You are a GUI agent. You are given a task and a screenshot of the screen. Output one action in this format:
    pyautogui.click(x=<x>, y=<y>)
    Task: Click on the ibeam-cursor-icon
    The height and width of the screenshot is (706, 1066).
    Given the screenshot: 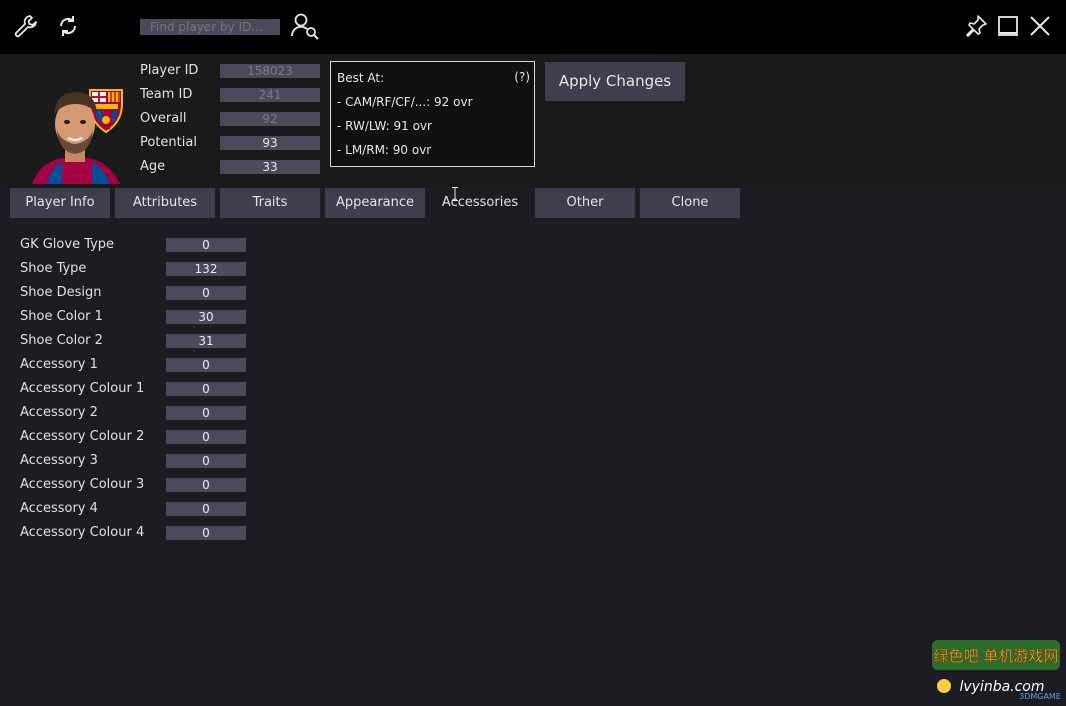 What is the action you would take?
    pyautogui.click(x=455, y=193)
    